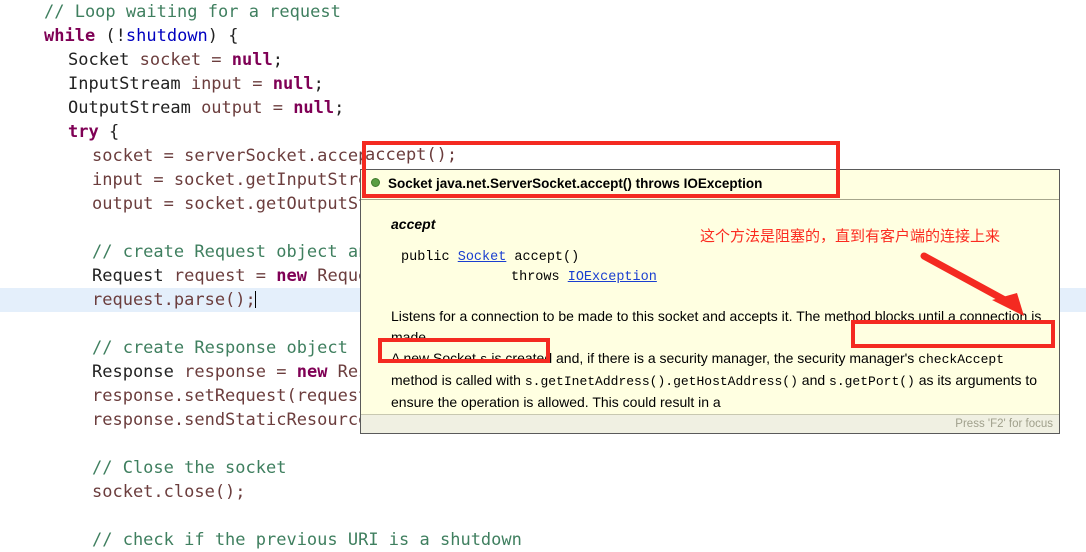  I want to click on throws-exception-link: IOException, so click(612, 277).